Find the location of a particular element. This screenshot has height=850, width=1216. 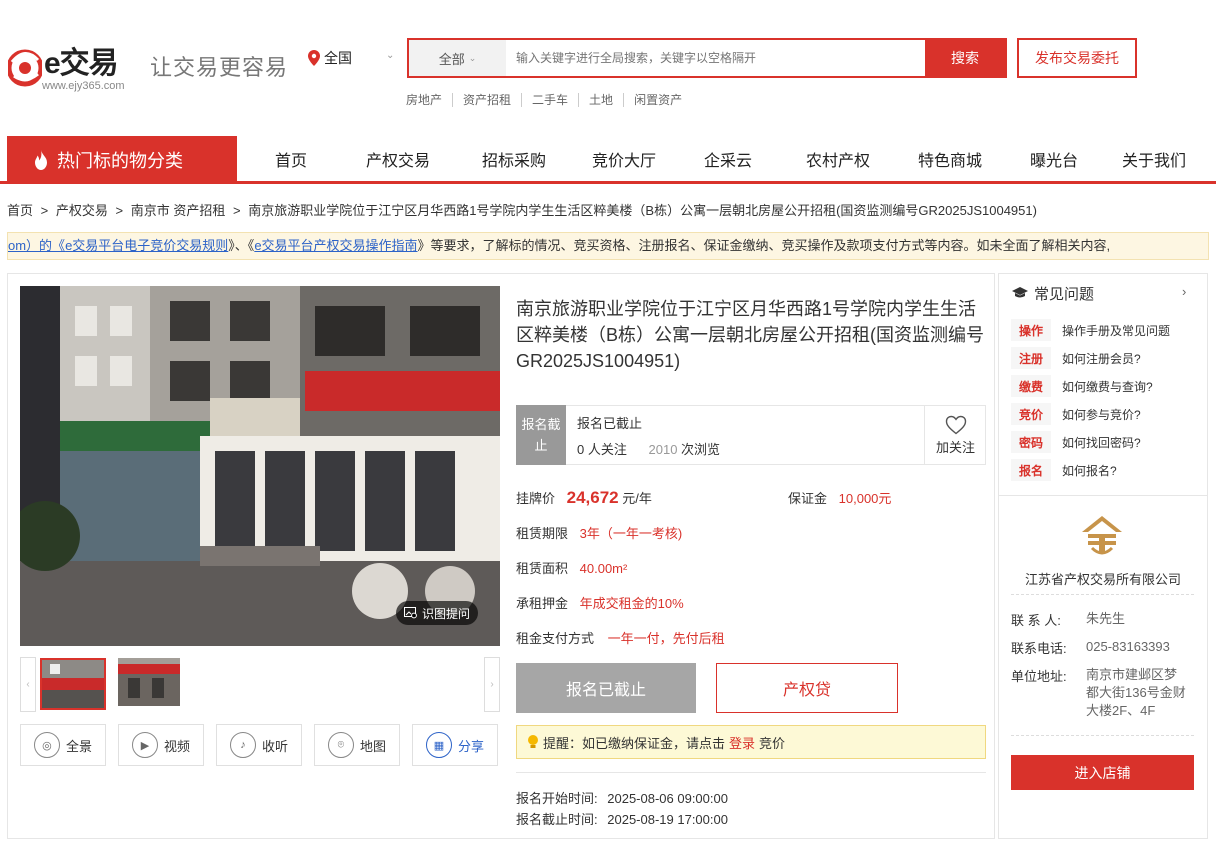

company-logo-icon is located at coordinates (1102, 535).